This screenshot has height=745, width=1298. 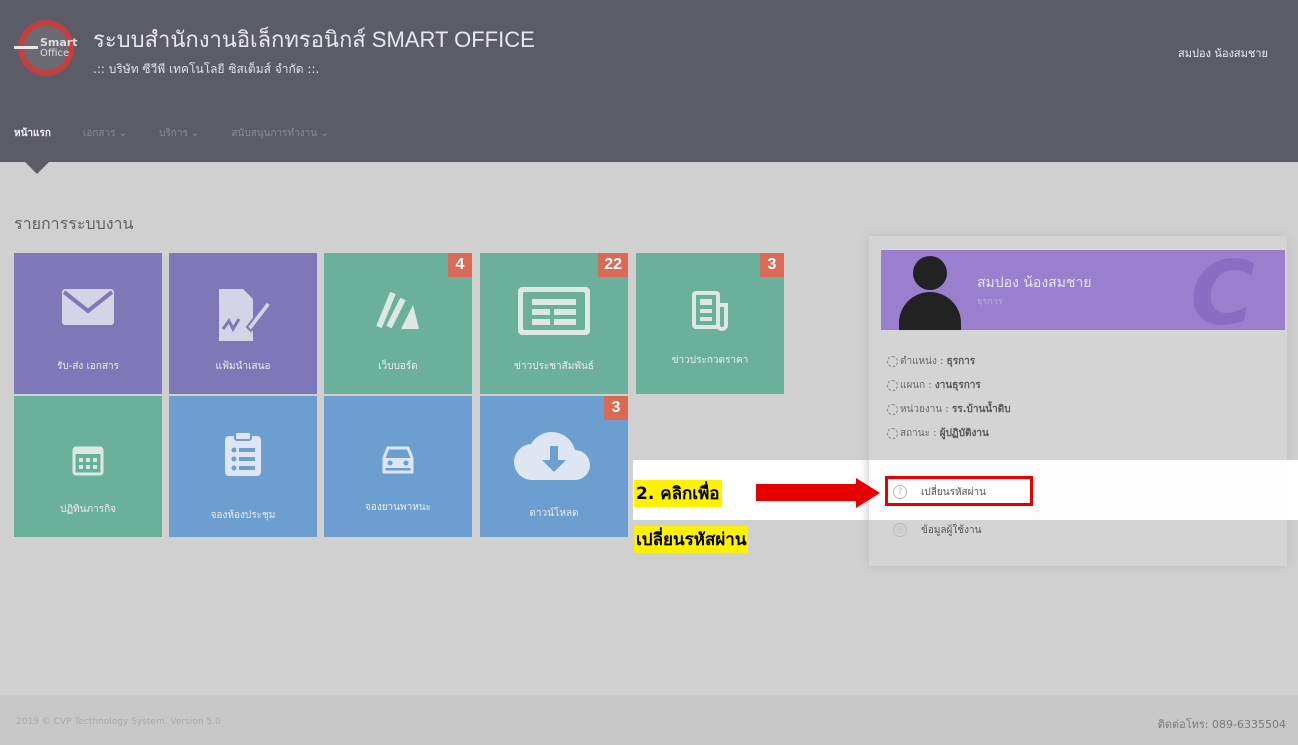 What do you see at coordinates (1223, 53) in the screenshot?
I see `header-user-name: สมปอง น้องสมชาย` at bounding box center [1223, 53].